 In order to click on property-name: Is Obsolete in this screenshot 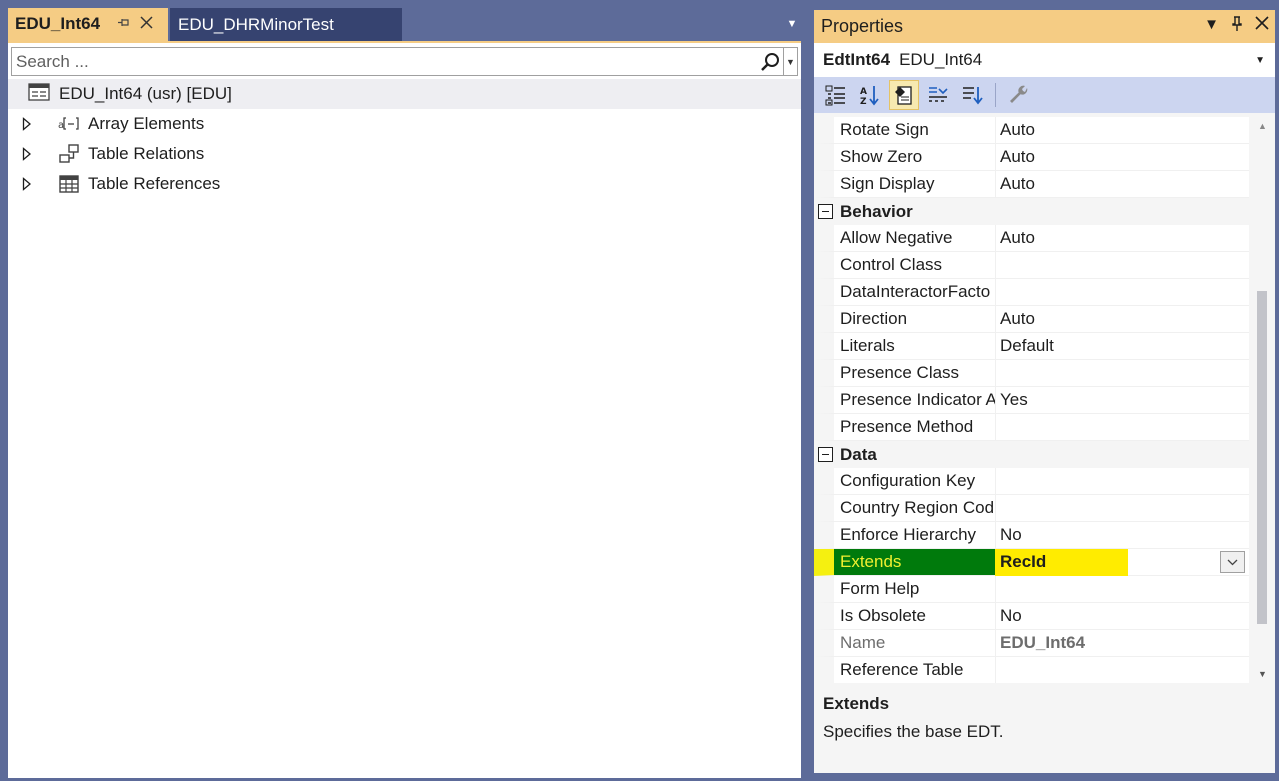, I will do `click(904, 616)`.